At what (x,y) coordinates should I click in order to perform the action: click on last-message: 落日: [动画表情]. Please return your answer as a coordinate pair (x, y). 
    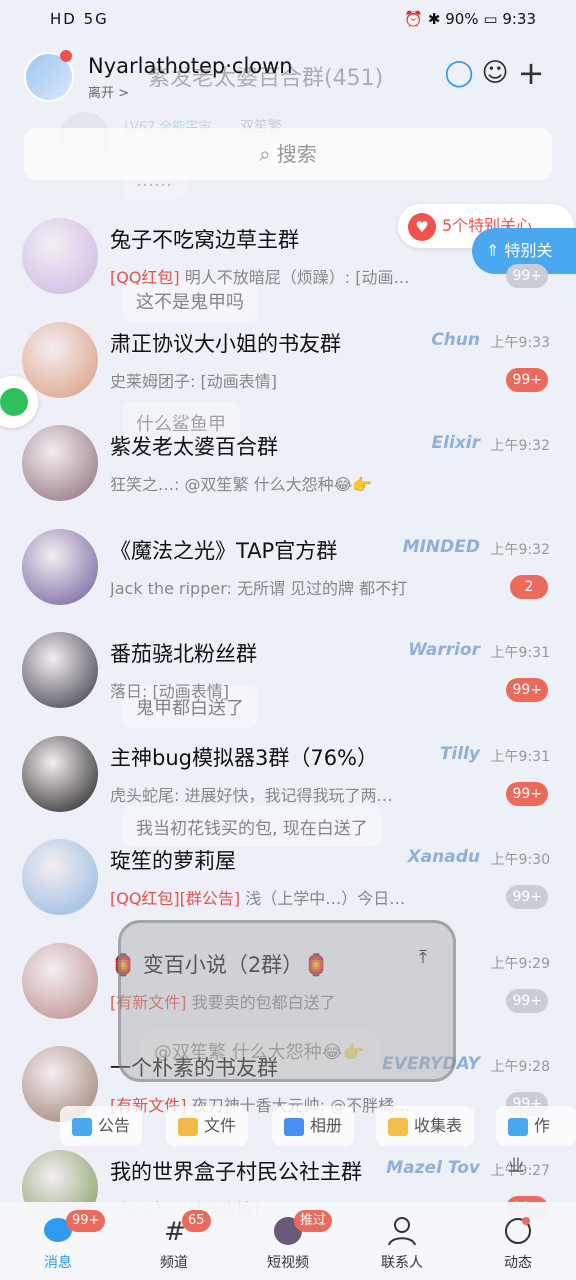
    Looking at the image, I should click on (285, 690).